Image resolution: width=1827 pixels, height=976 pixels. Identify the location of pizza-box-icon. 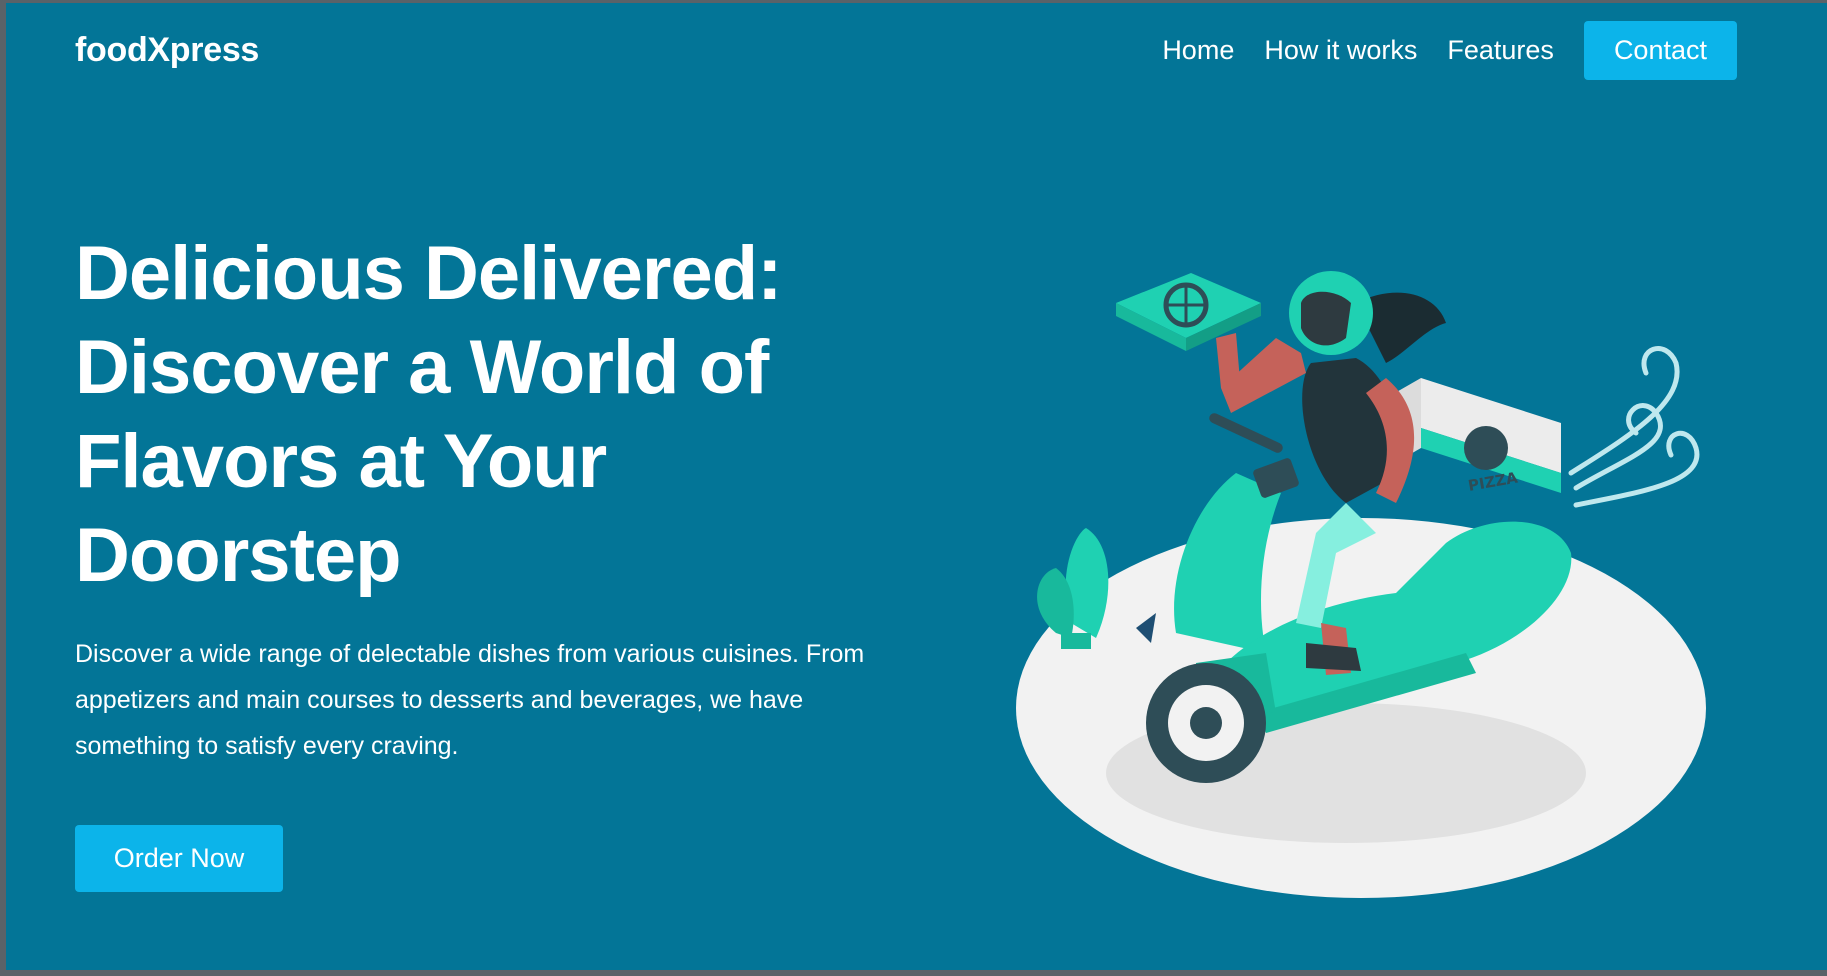
(1188, 312).